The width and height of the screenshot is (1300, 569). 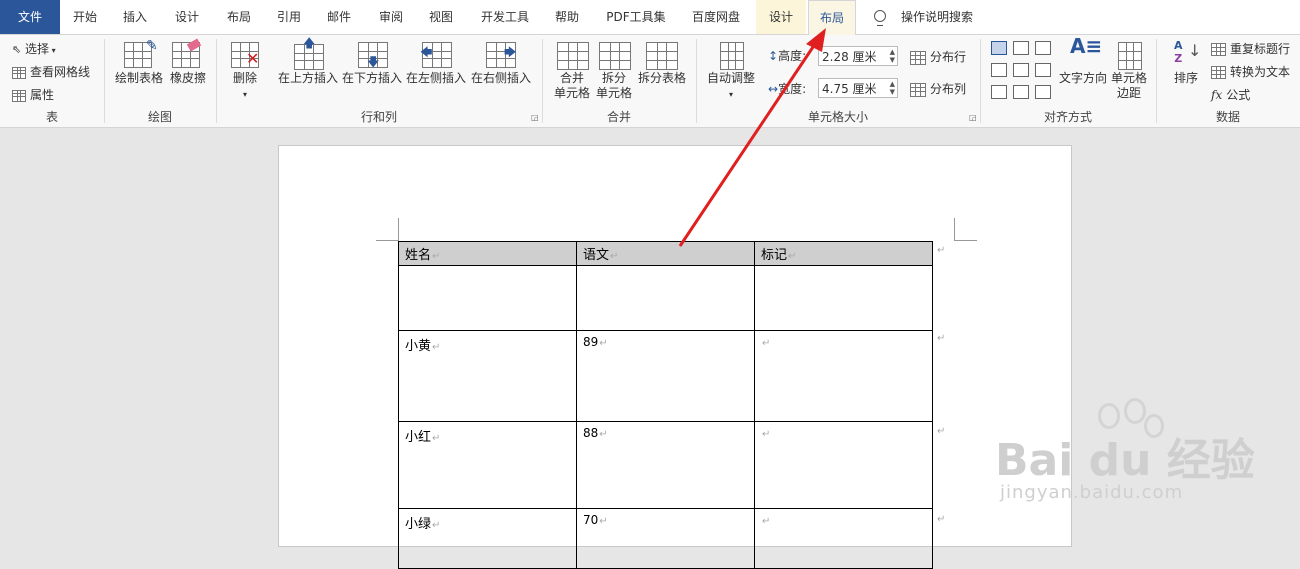 What do you see at coordinates (918, 89) in the screenshot?
I see `distribute-columns-icon` at bounding box center [918, 89].